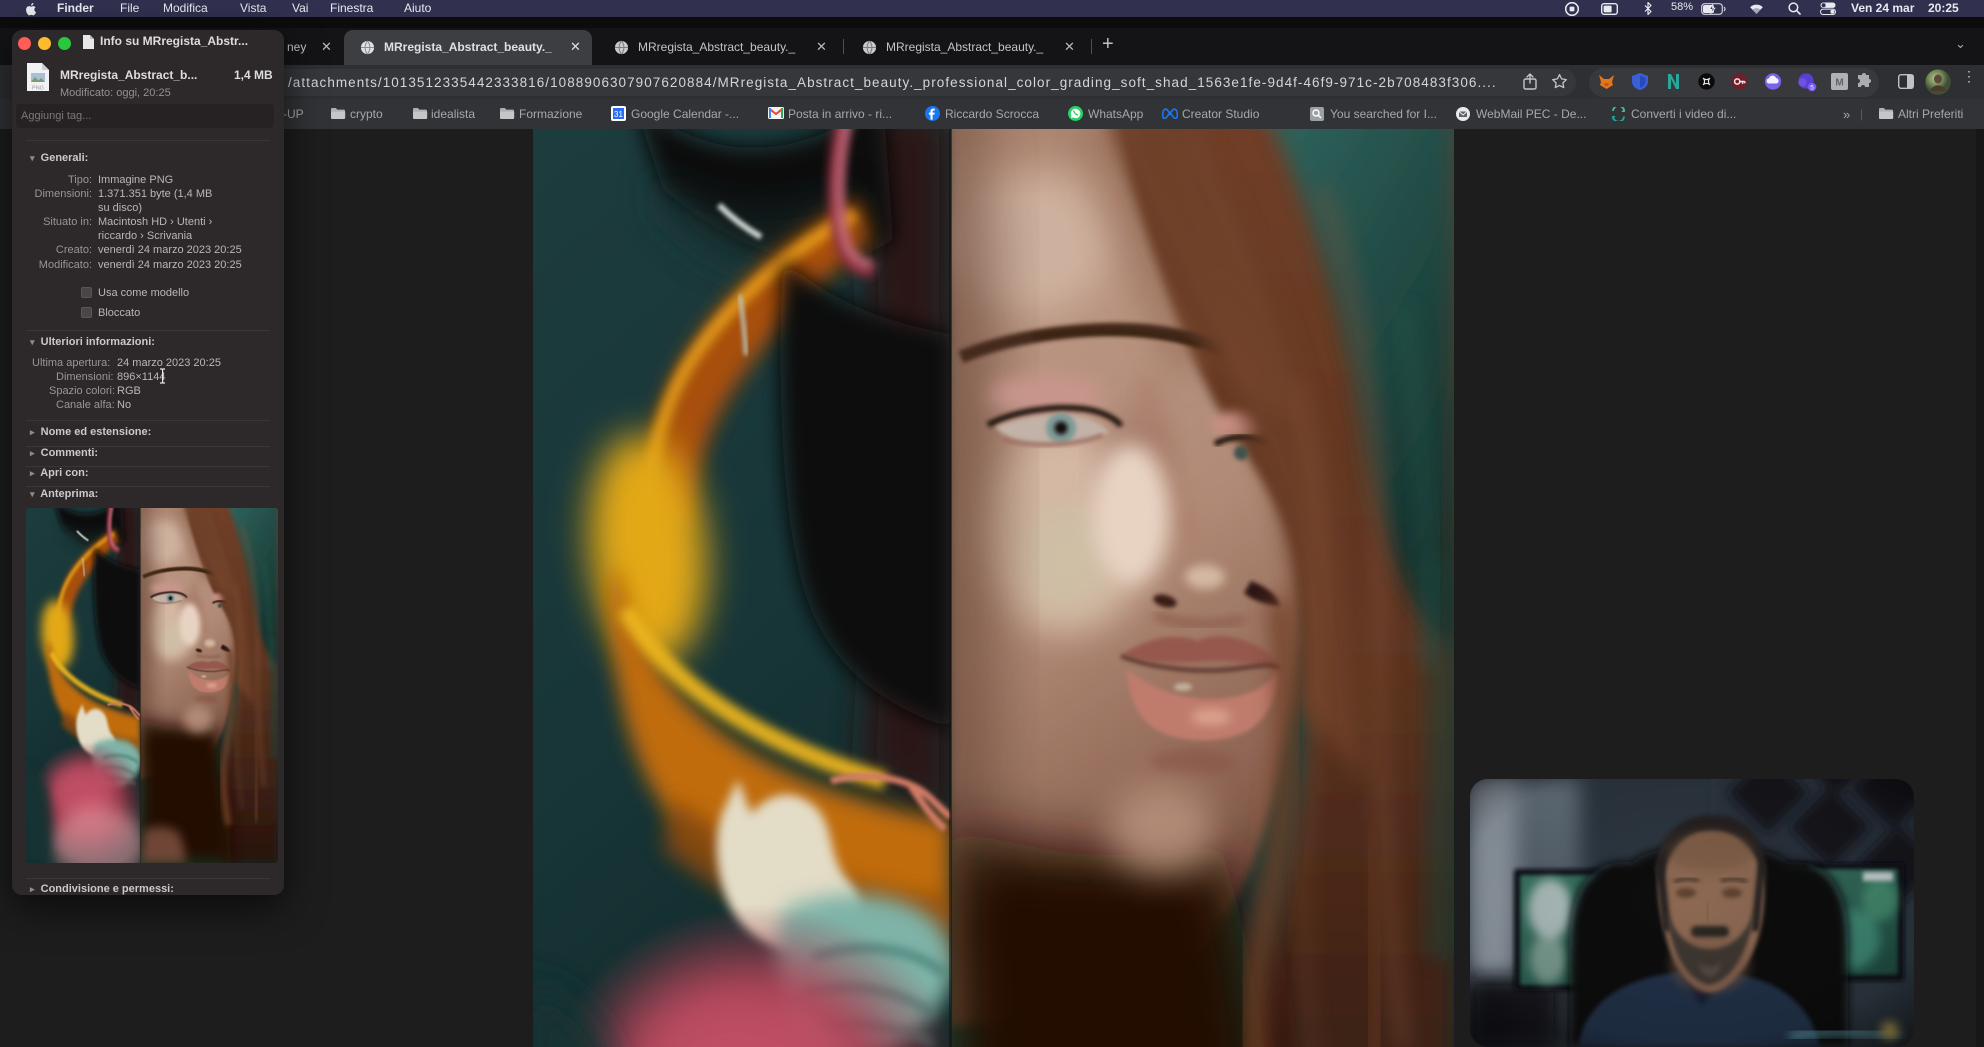 The image size is (1984, 1047). I want to click on svg-text: 5, so click(1812, 87).